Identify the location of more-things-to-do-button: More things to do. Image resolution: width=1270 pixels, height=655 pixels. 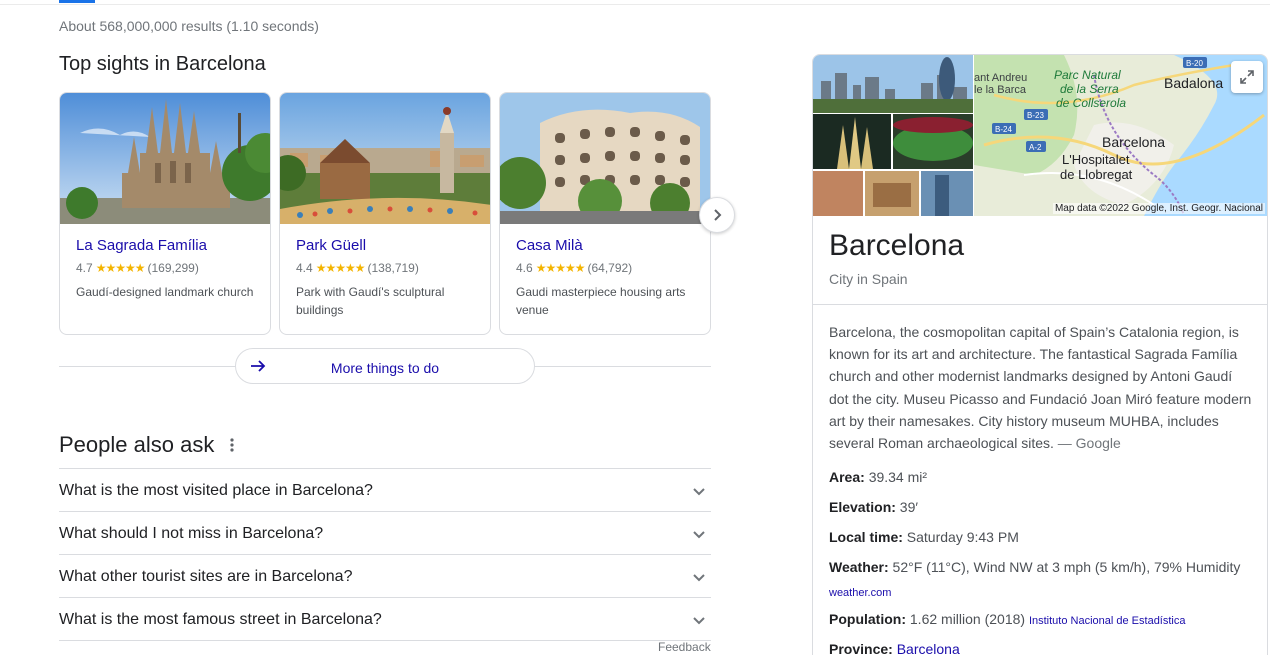
(385, 366).